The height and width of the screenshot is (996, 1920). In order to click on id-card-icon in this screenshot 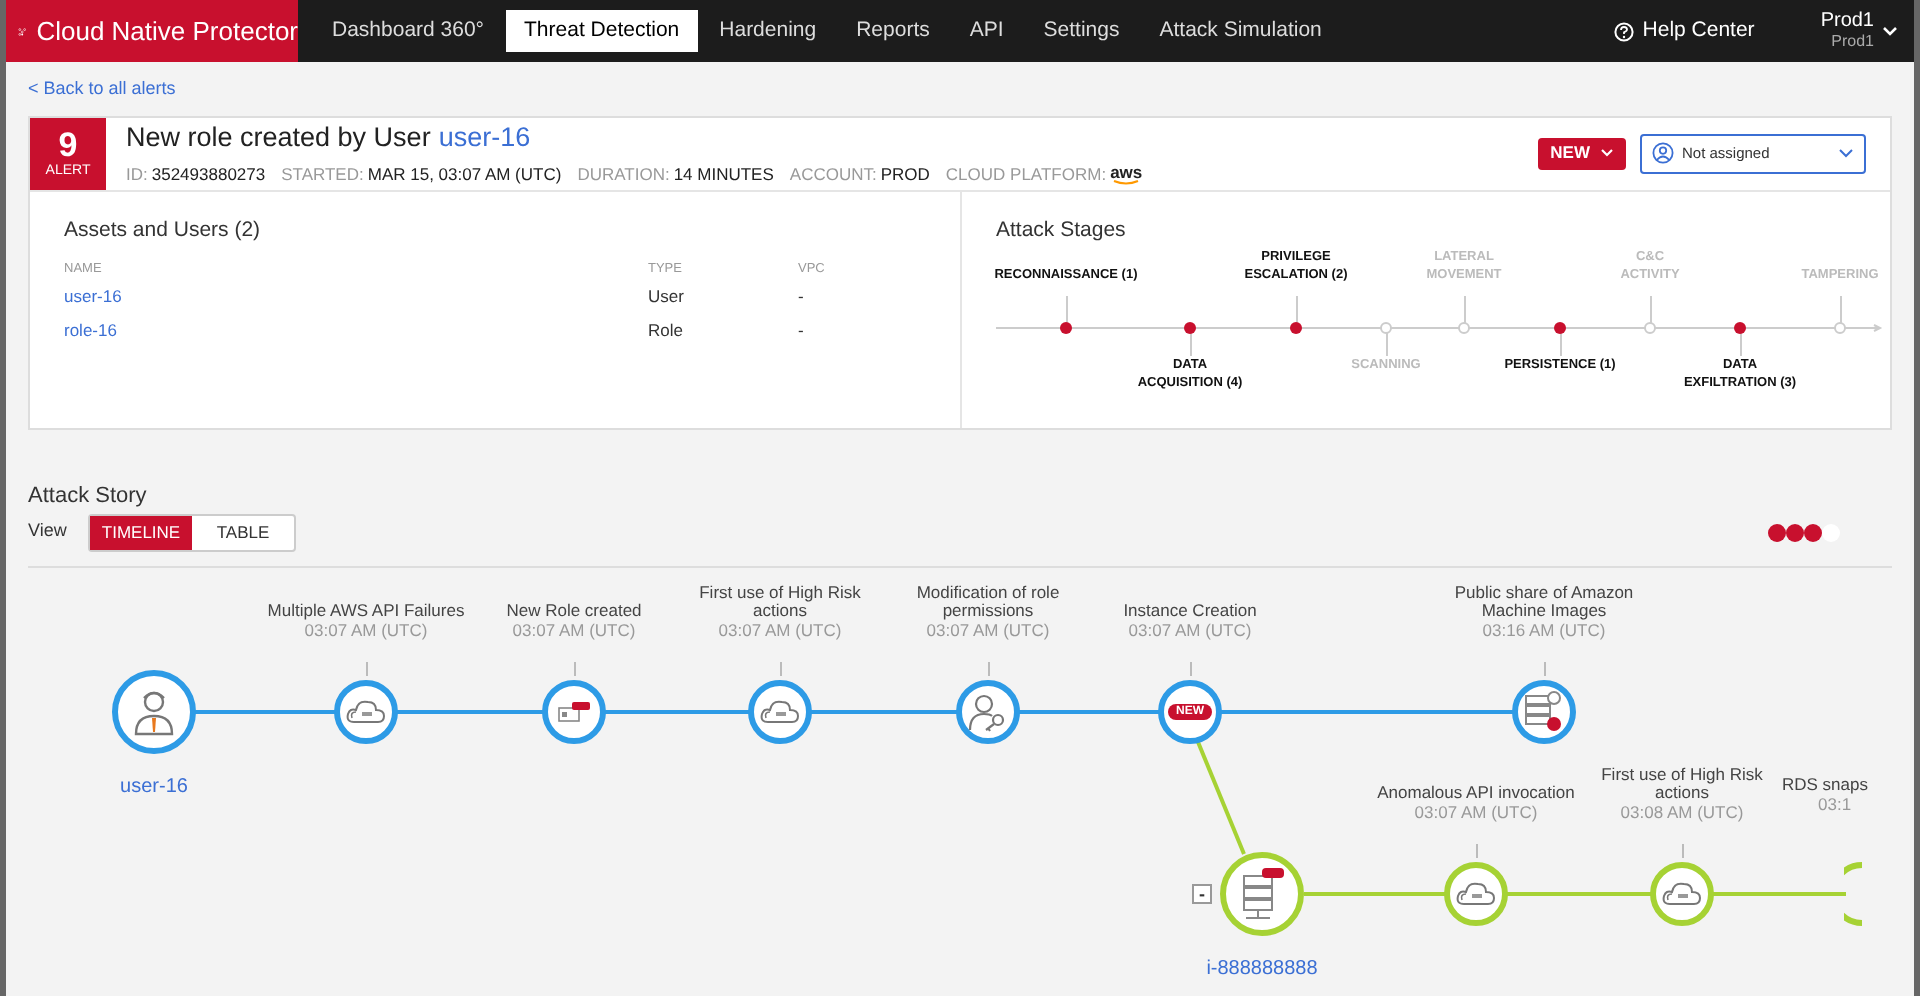, I will do `click(574, 711)`.